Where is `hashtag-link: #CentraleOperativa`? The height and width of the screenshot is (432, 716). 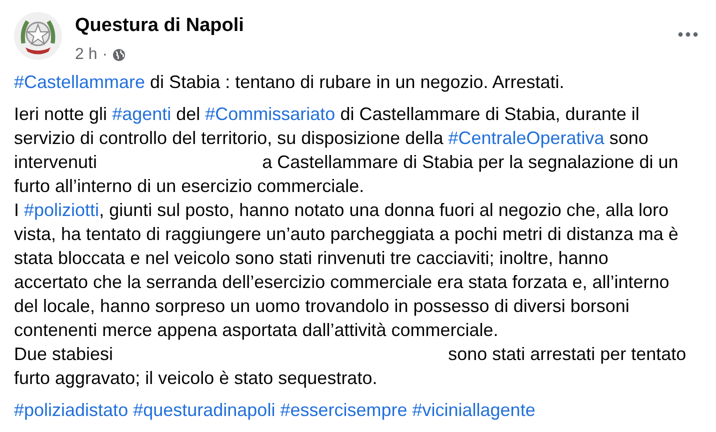 hashtag-link: #CentraleOperativa is located at coordinates (526, 138).